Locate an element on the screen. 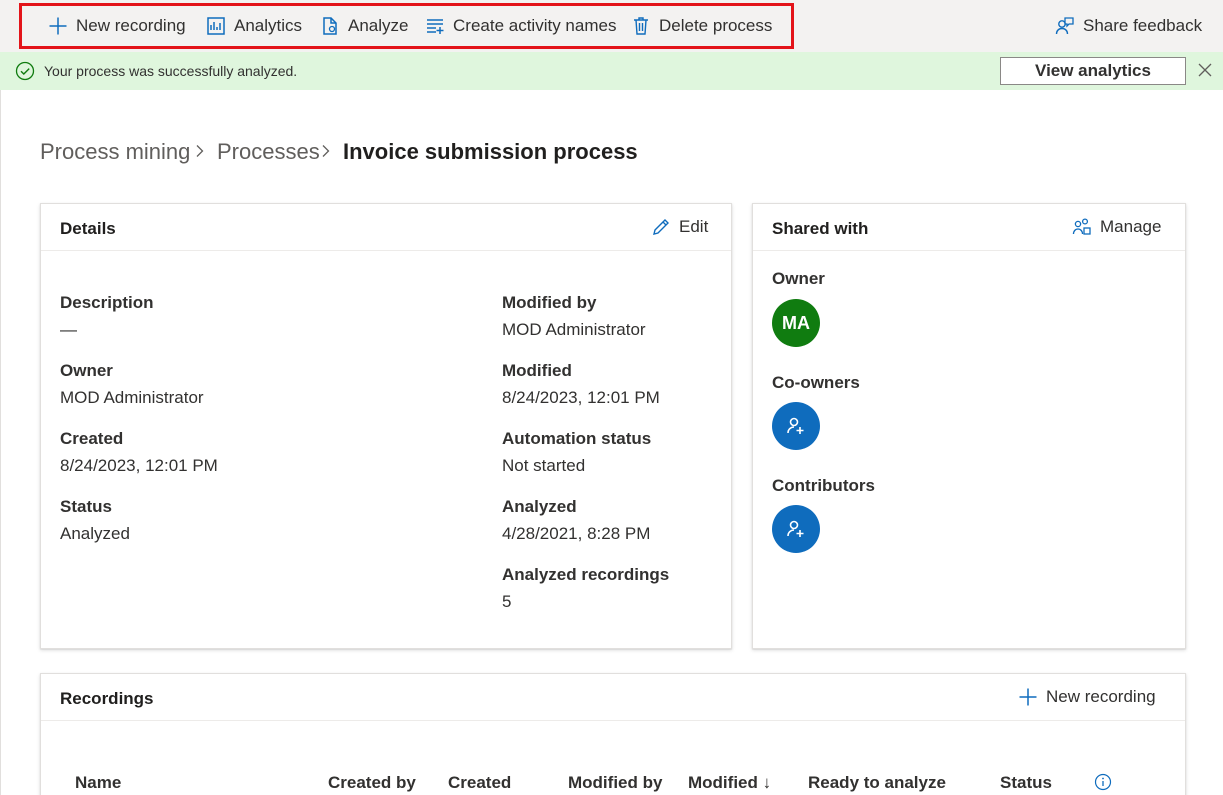 Image resolution: width=1223 pixels, height=795 pixels. owner-section-label: Owner is located at coordinates (798, 278).